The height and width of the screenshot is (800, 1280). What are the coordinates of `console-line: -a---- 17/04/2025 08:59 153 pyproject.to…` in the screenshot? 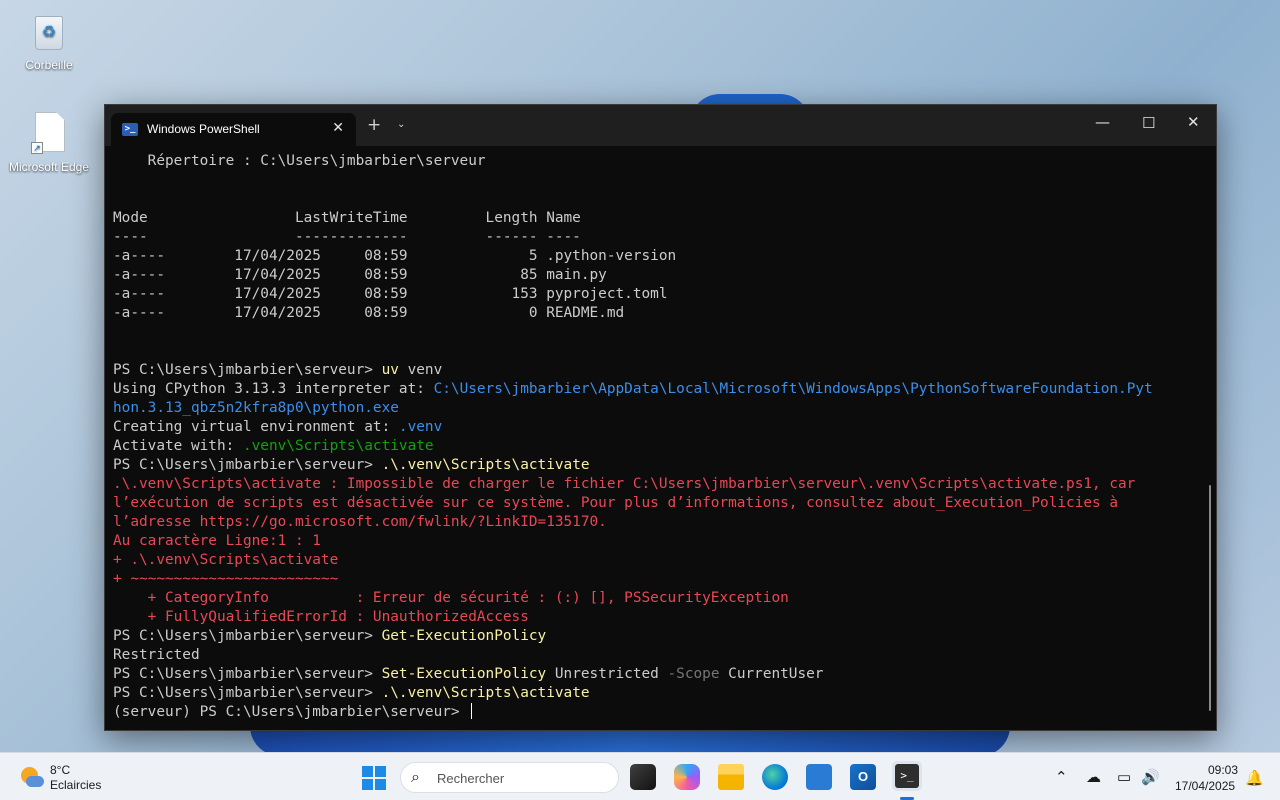 It's located at (658, 294).